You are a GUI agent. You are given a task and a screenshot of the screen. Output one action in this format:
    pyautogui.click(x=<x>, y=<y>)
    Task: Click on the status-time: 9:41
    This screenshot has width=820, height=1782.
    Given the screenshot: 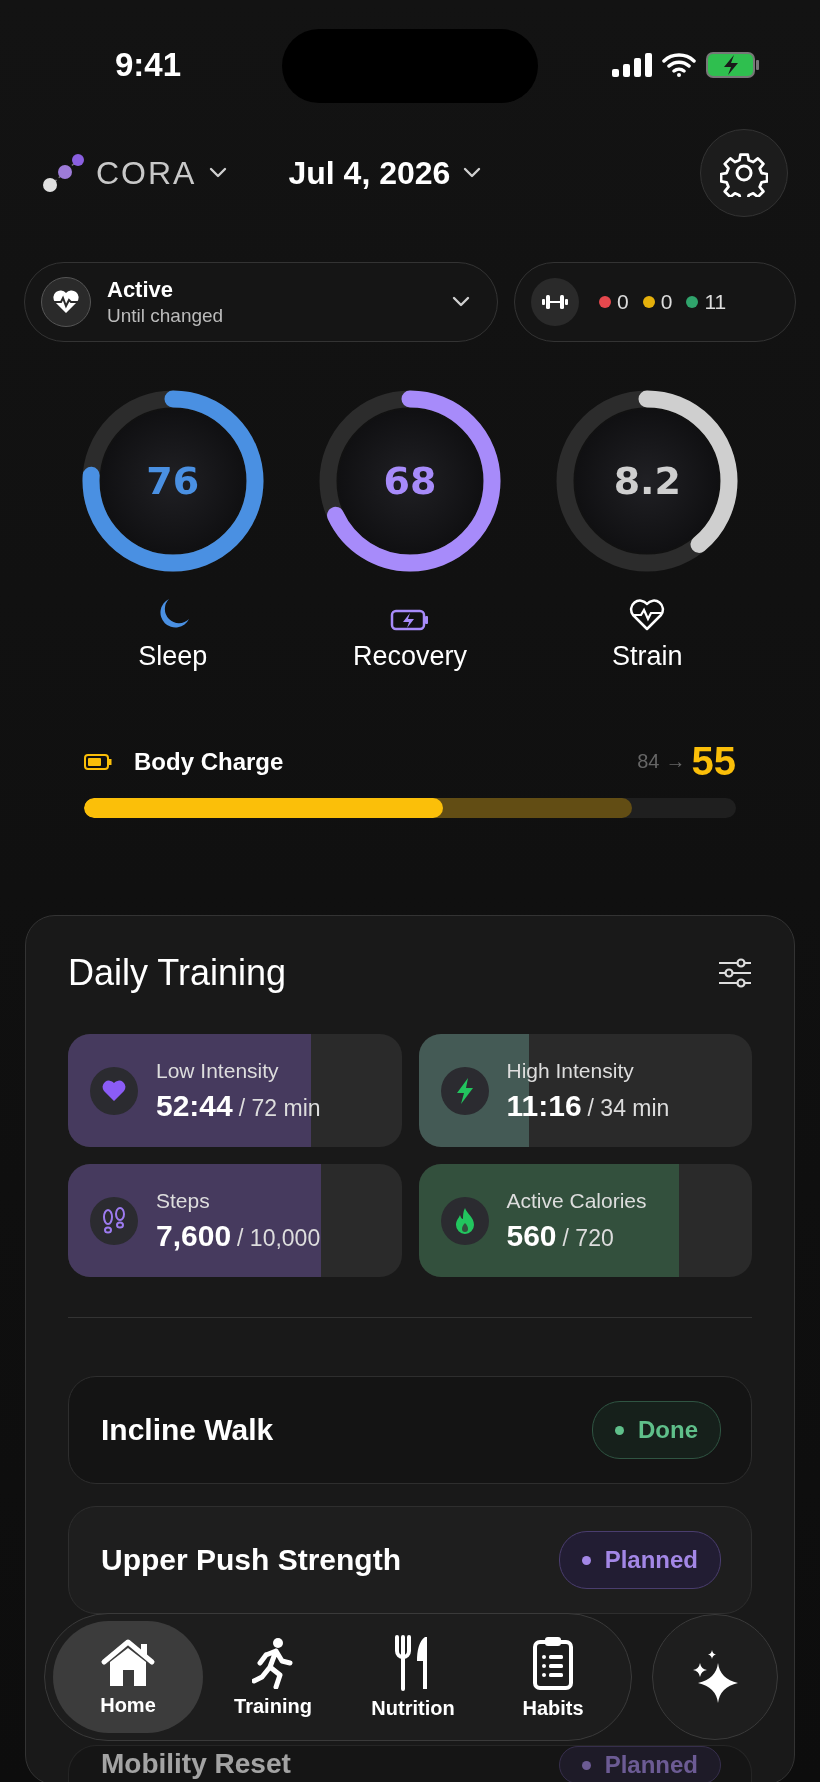 What is the action you would take?
    pyautogui.click(x=148, y=65)
    